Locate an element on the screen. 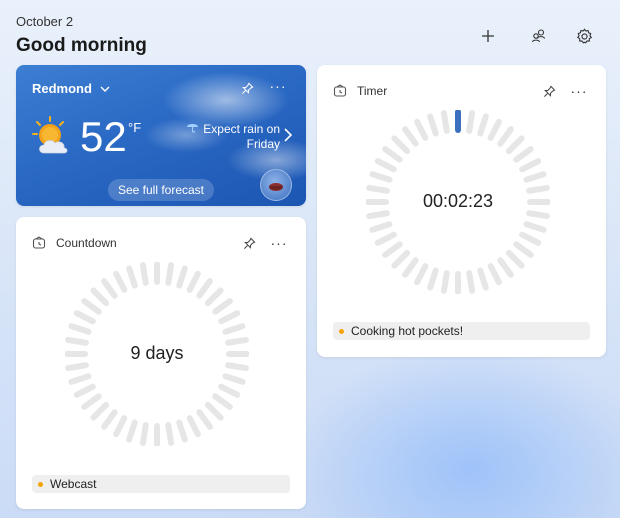 The height and width of the screenshot is (518, 620). more-icon: ··· is located at coordinates (278, 86).